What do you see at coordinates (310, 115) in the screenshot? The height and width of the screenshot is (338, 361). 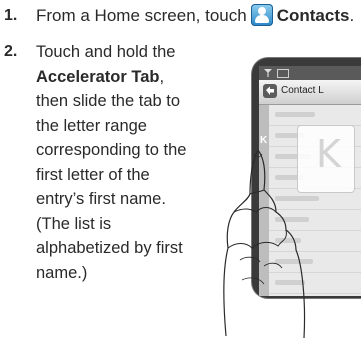 I see `list-item` at bounding box center [310, 115].